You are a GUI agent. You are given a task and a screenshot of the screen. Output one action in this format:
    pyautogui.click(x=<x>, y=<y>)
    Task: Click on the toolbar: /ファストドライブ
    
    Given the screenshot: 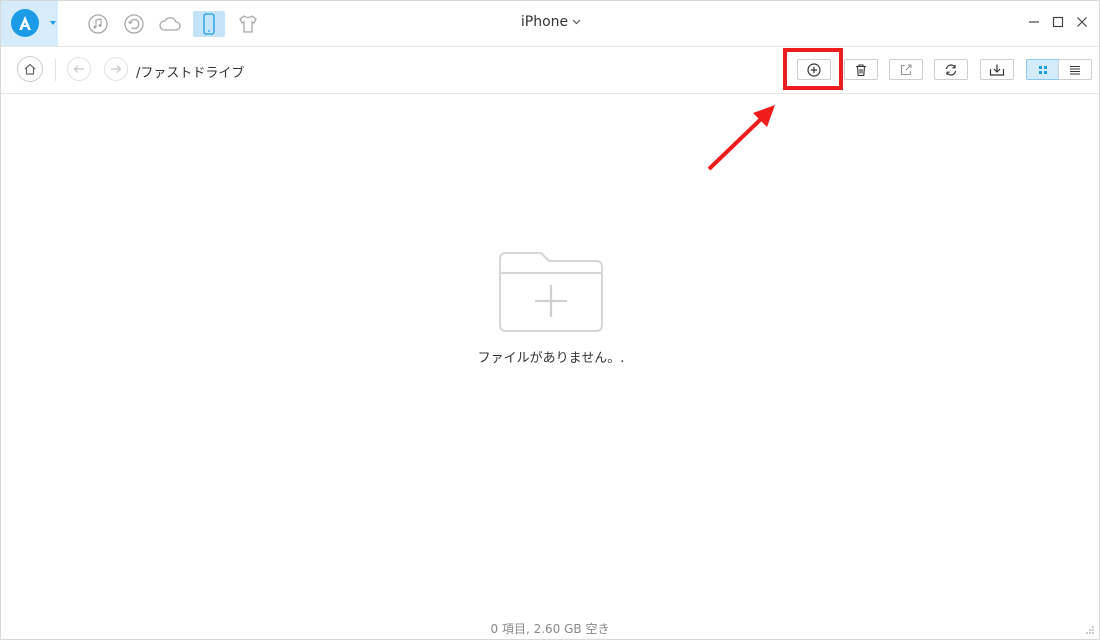 What is the action you would take?
    pyautogui.click(x=550, y=70)
    